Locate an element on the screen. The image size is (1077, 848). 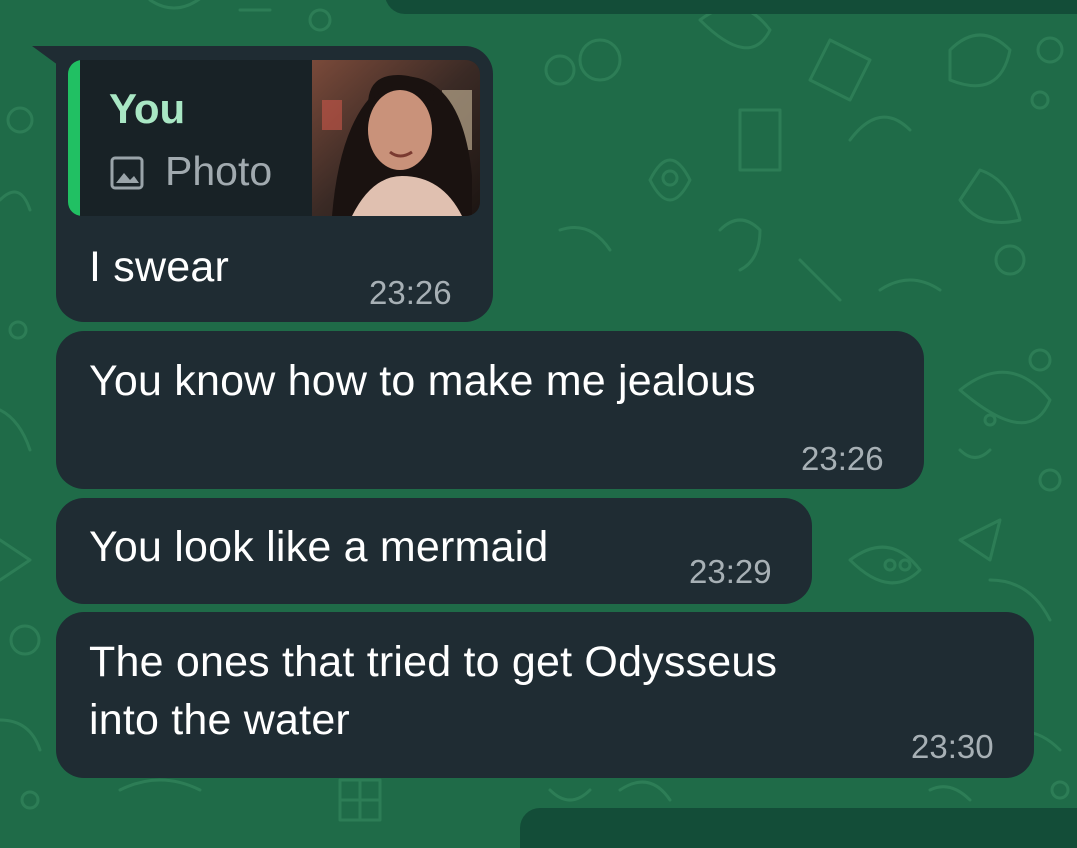
quote-author: You is located at coordinates (147, 108).